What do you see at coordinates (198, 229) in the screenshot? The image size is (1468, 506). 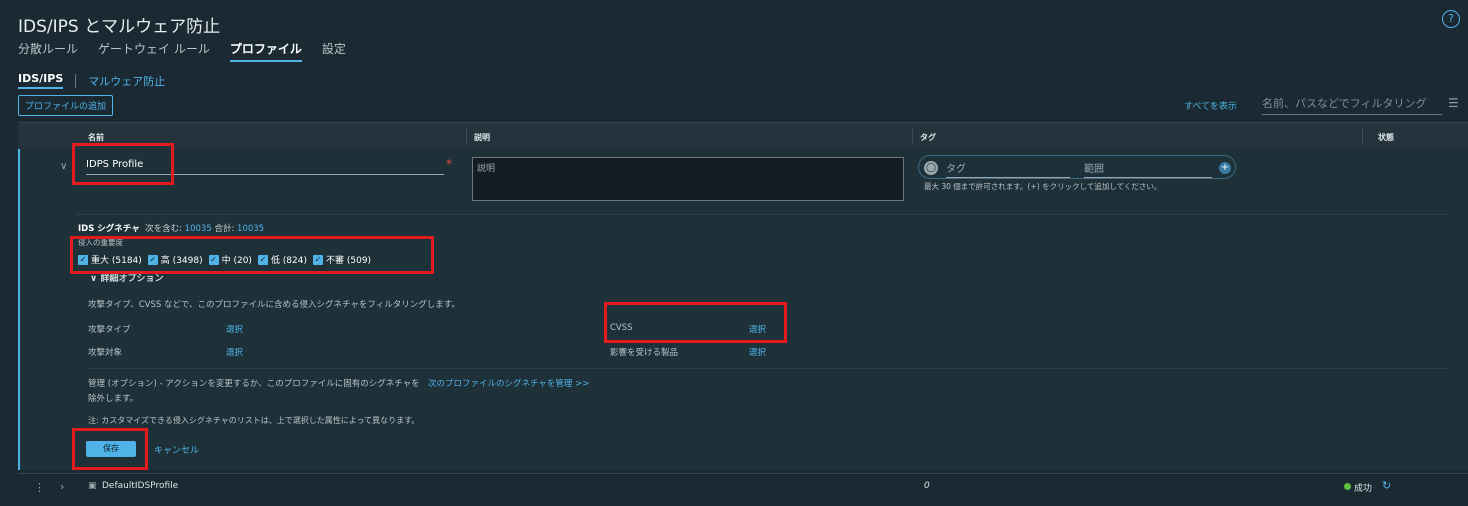 I see `included-count: 10035` at bounding box center [198, 229].